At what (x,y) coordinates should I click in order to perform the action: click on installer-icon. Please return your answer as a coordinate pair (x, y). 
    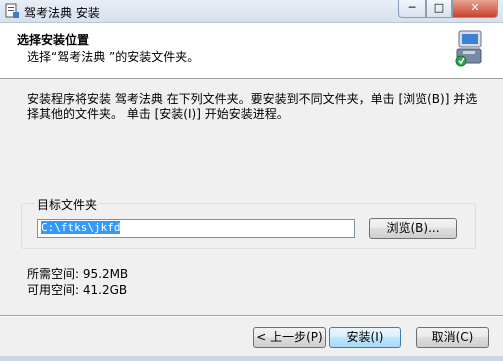
    Looking at the image, I should click on (12, 10).